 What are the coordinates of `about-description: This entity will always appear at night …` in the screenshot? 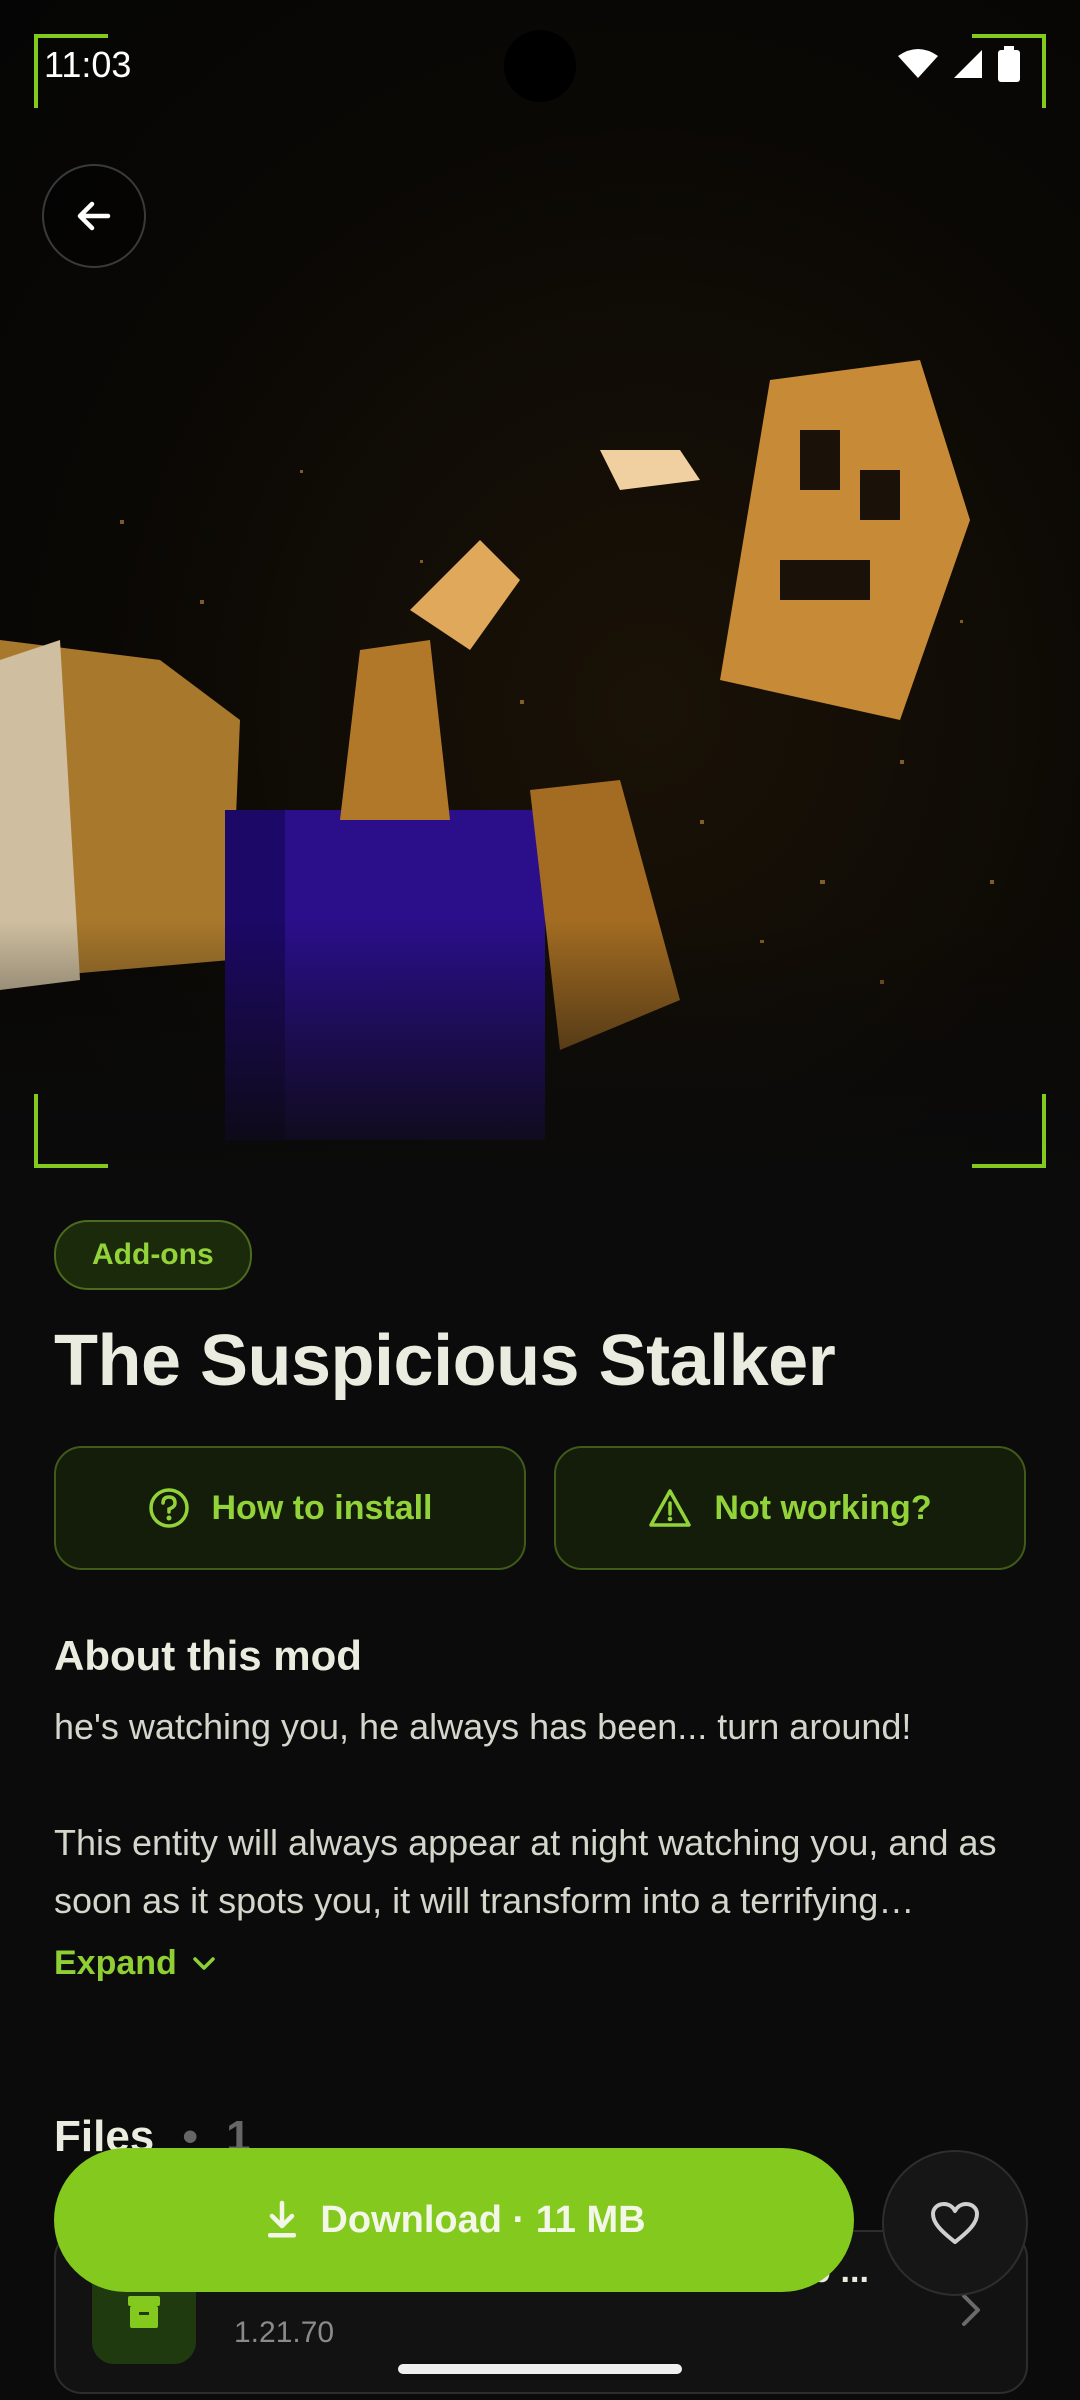 It's located at (525, 1871).